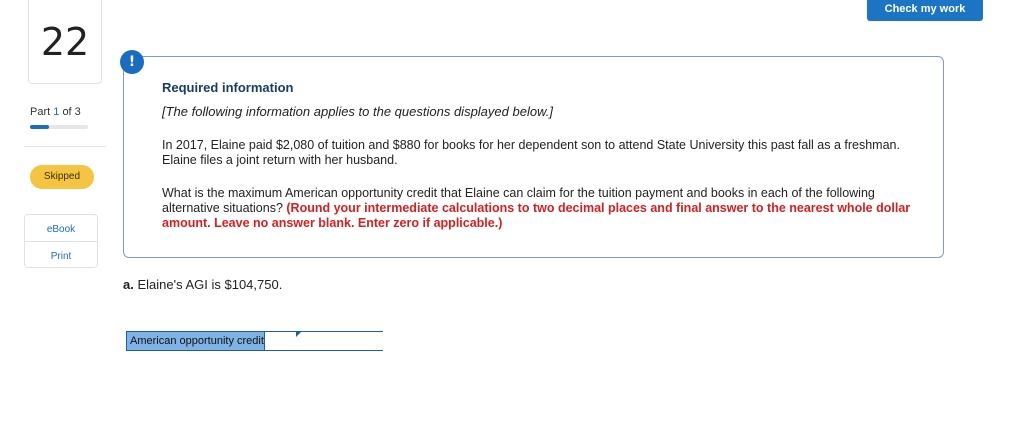 This screenshot has width=1024, height=421. What do you see at coordinates (65, 146) in the screenshot?
I see `left-divider` at bounding box center [65, 146].